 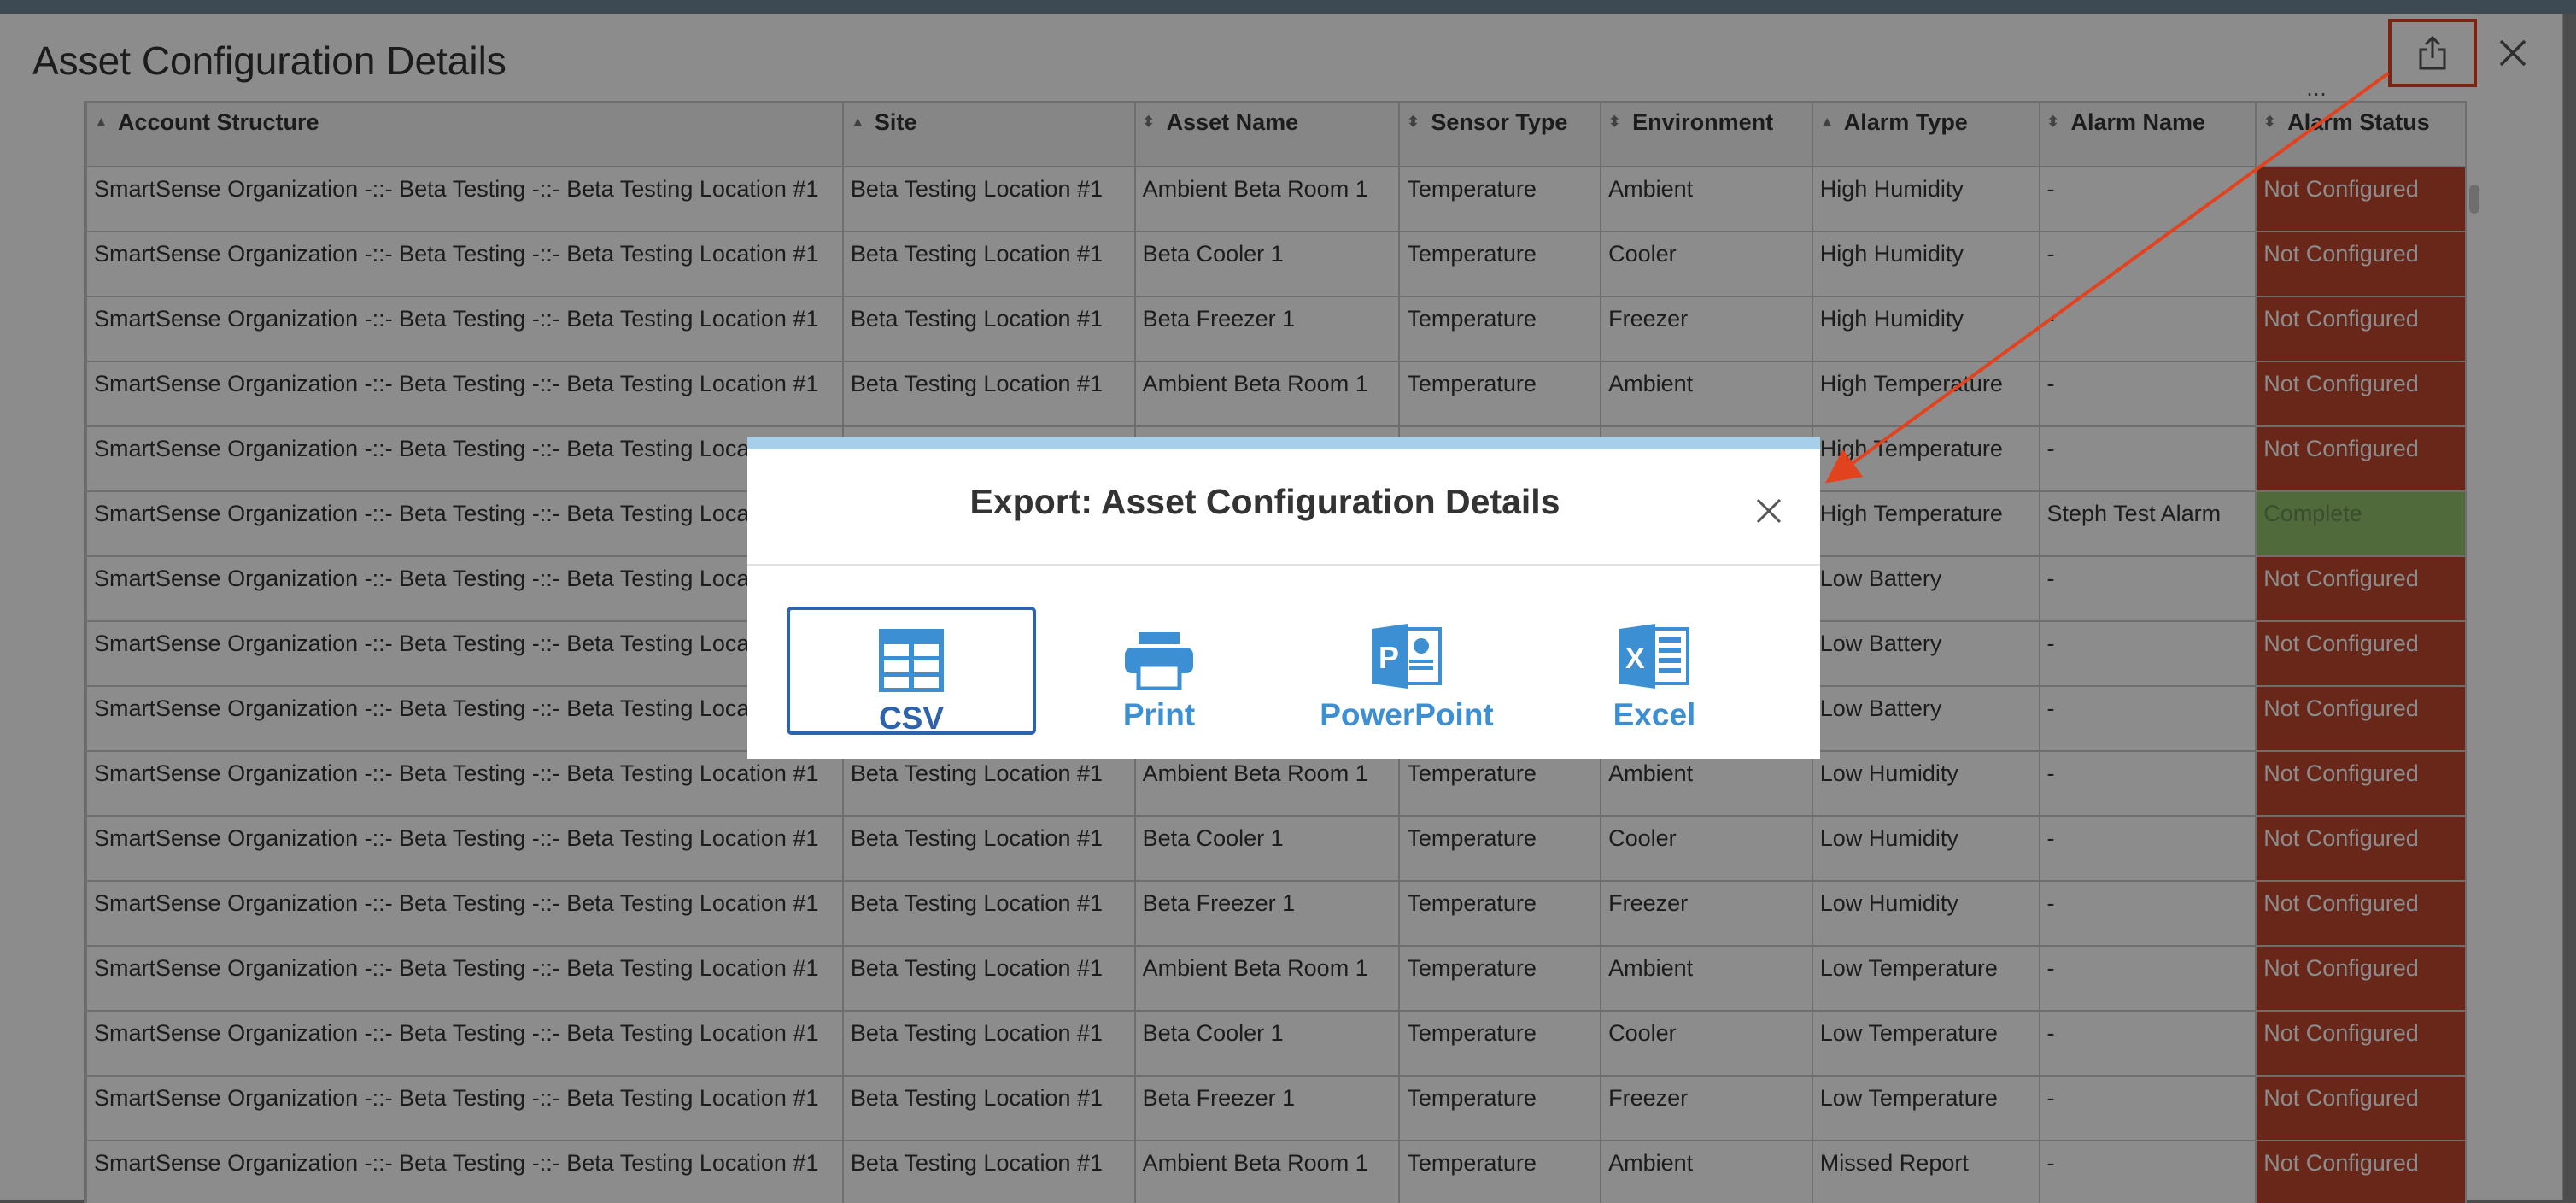 What do you see at coordinates (1654, 714) in the screenshot?
I see `export-excel-label: Excel` at bounding box center [1654, 714].